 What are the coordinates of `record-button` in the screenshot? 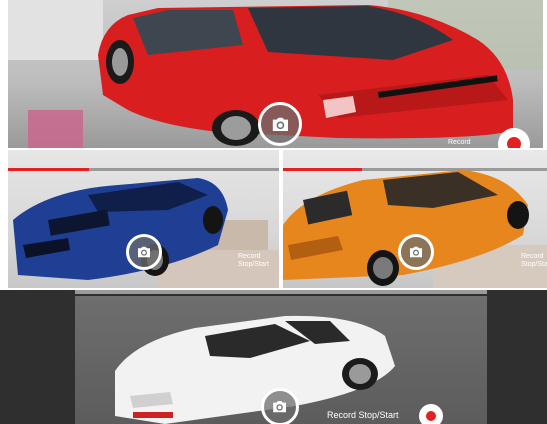 It's located at (431, 414).